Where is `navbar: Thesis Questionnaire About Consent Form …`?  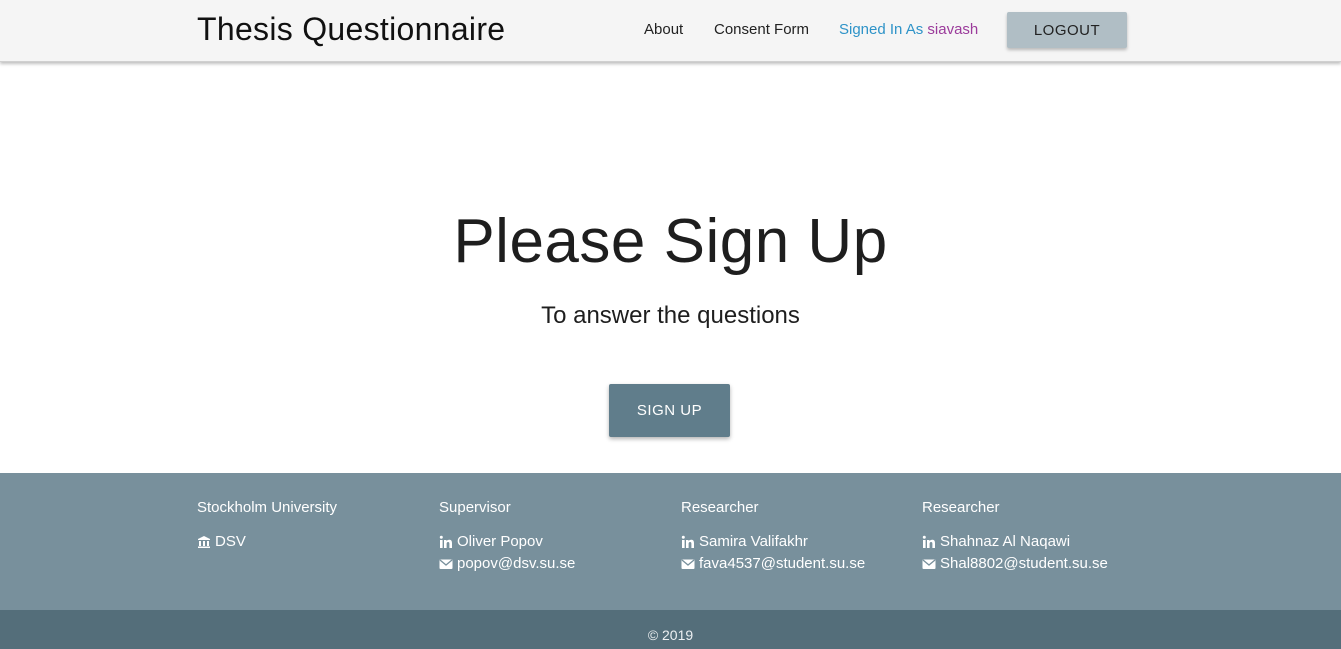
navbar: Thesis Questionnaire About Consent Form … is located at coordinates (670, 31).